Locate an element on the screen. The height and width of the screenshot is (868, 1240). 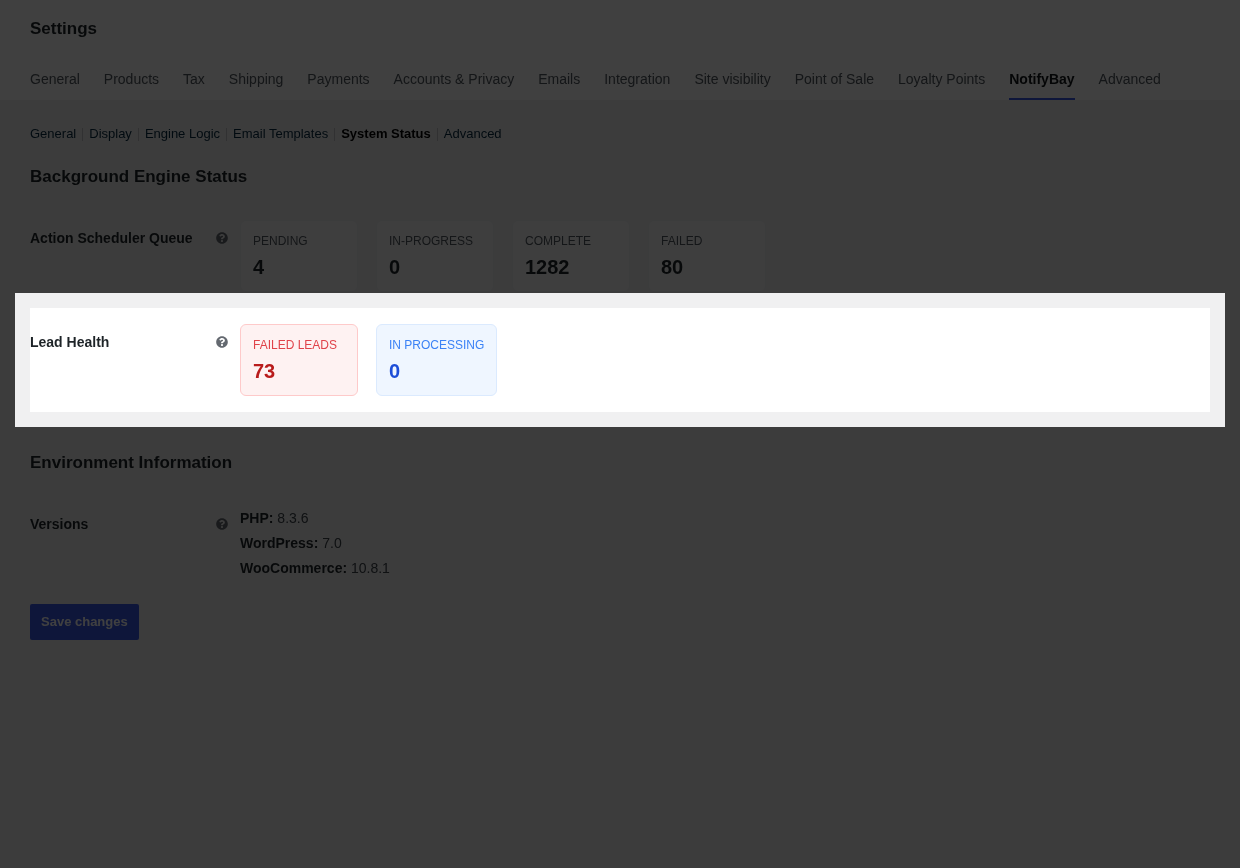
subtab-link: Email Templates is located at coordinates (281, 134).